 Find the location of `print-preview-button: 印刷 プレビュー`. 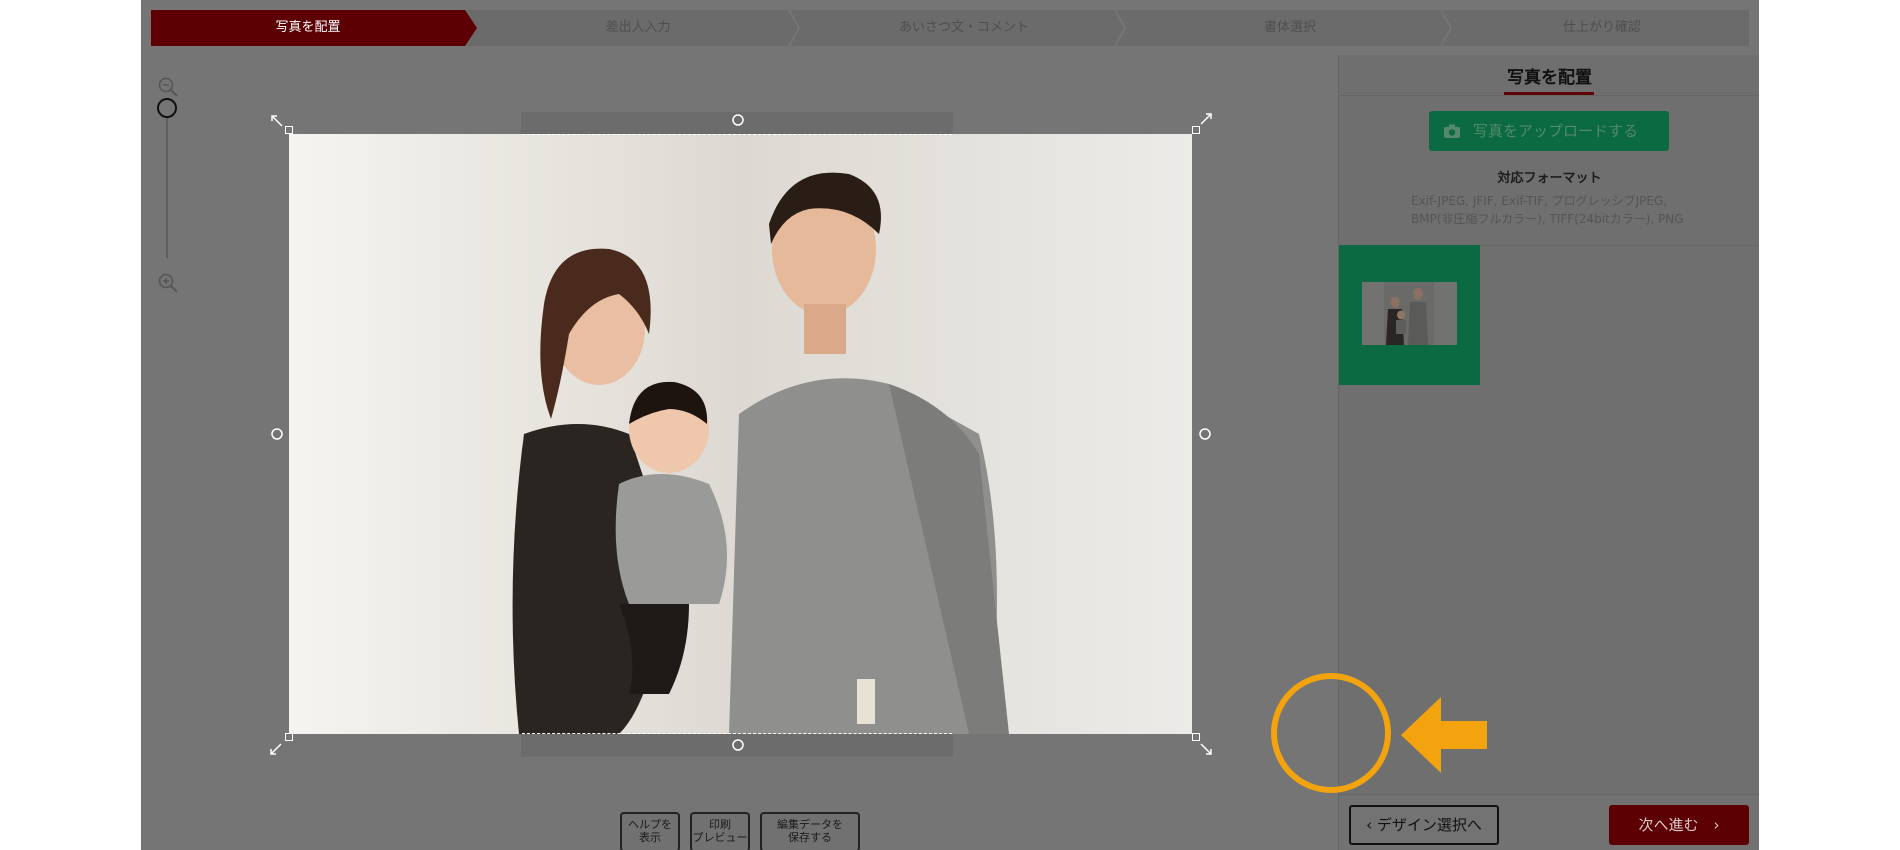

print-preview-button: 印刷 プレビュー is located at coordinates (720, 831).